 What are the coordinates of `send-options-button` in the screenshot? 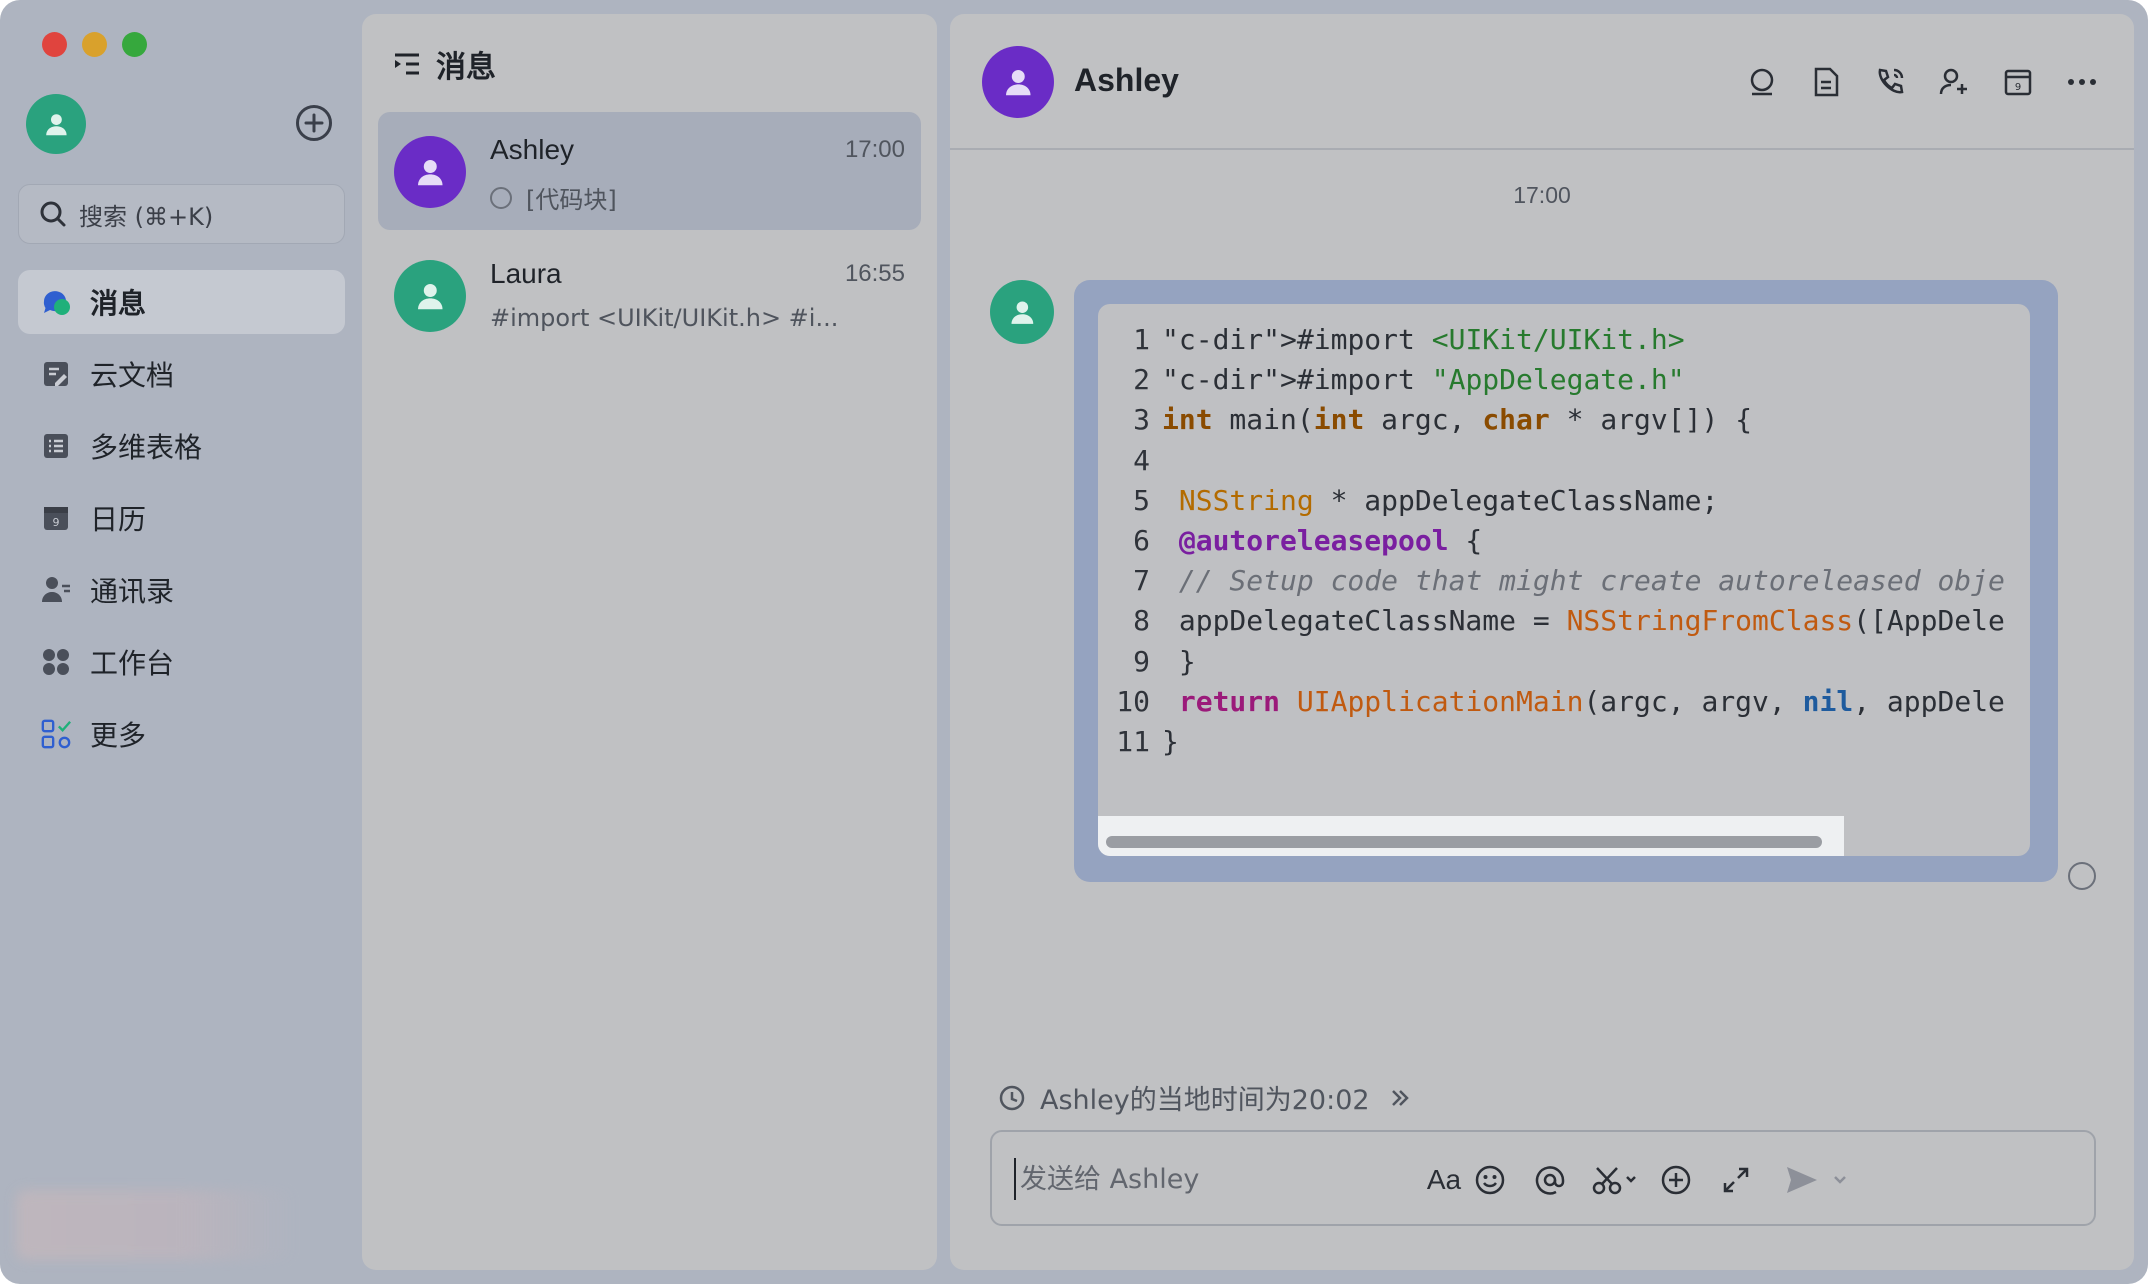 It's located at (1840, 1180).